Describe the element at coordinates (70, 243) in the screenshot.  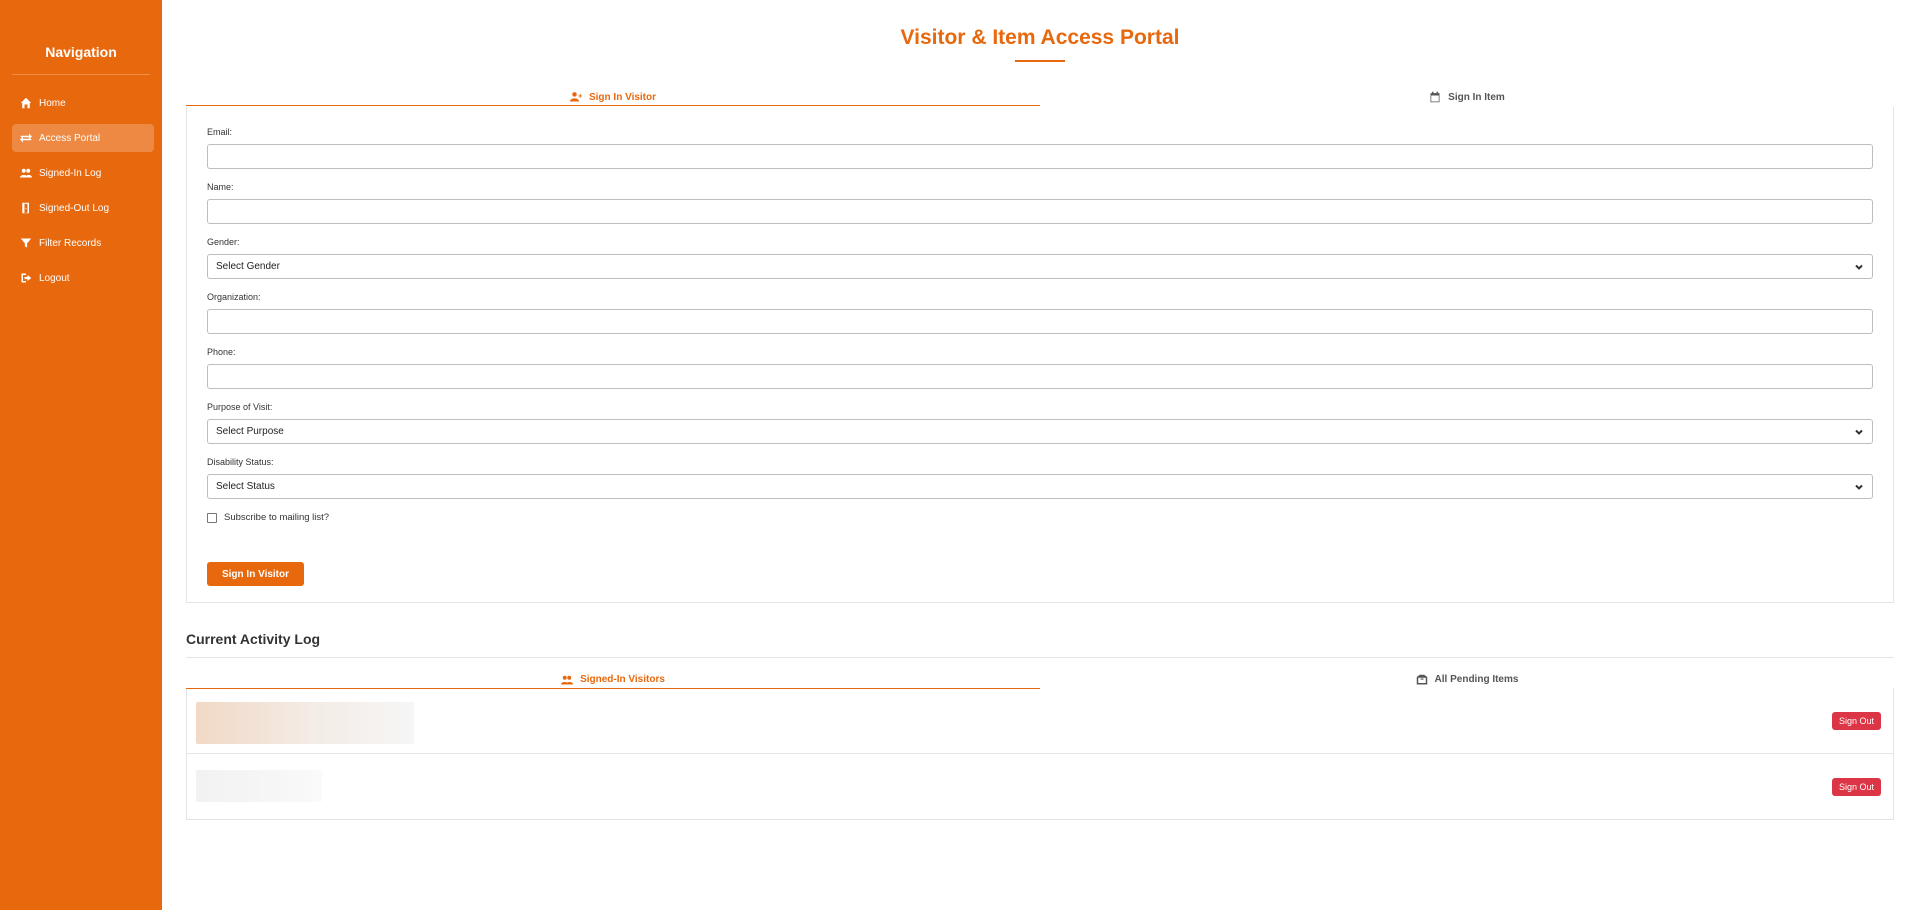
I see `sidebar-item-label: Filter Records` at that location.